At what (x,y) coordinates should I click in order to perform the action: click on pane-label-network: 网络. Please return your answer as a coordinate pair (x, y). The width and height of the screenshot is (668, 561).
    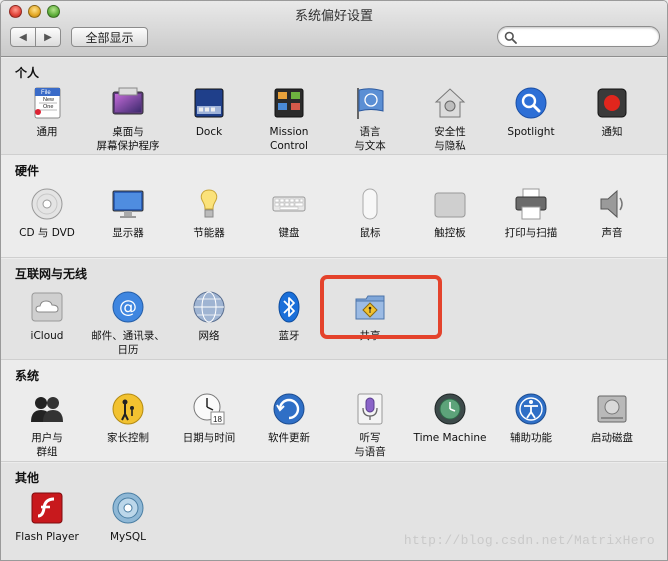
    Looking at the image, I should click on (209, 336).